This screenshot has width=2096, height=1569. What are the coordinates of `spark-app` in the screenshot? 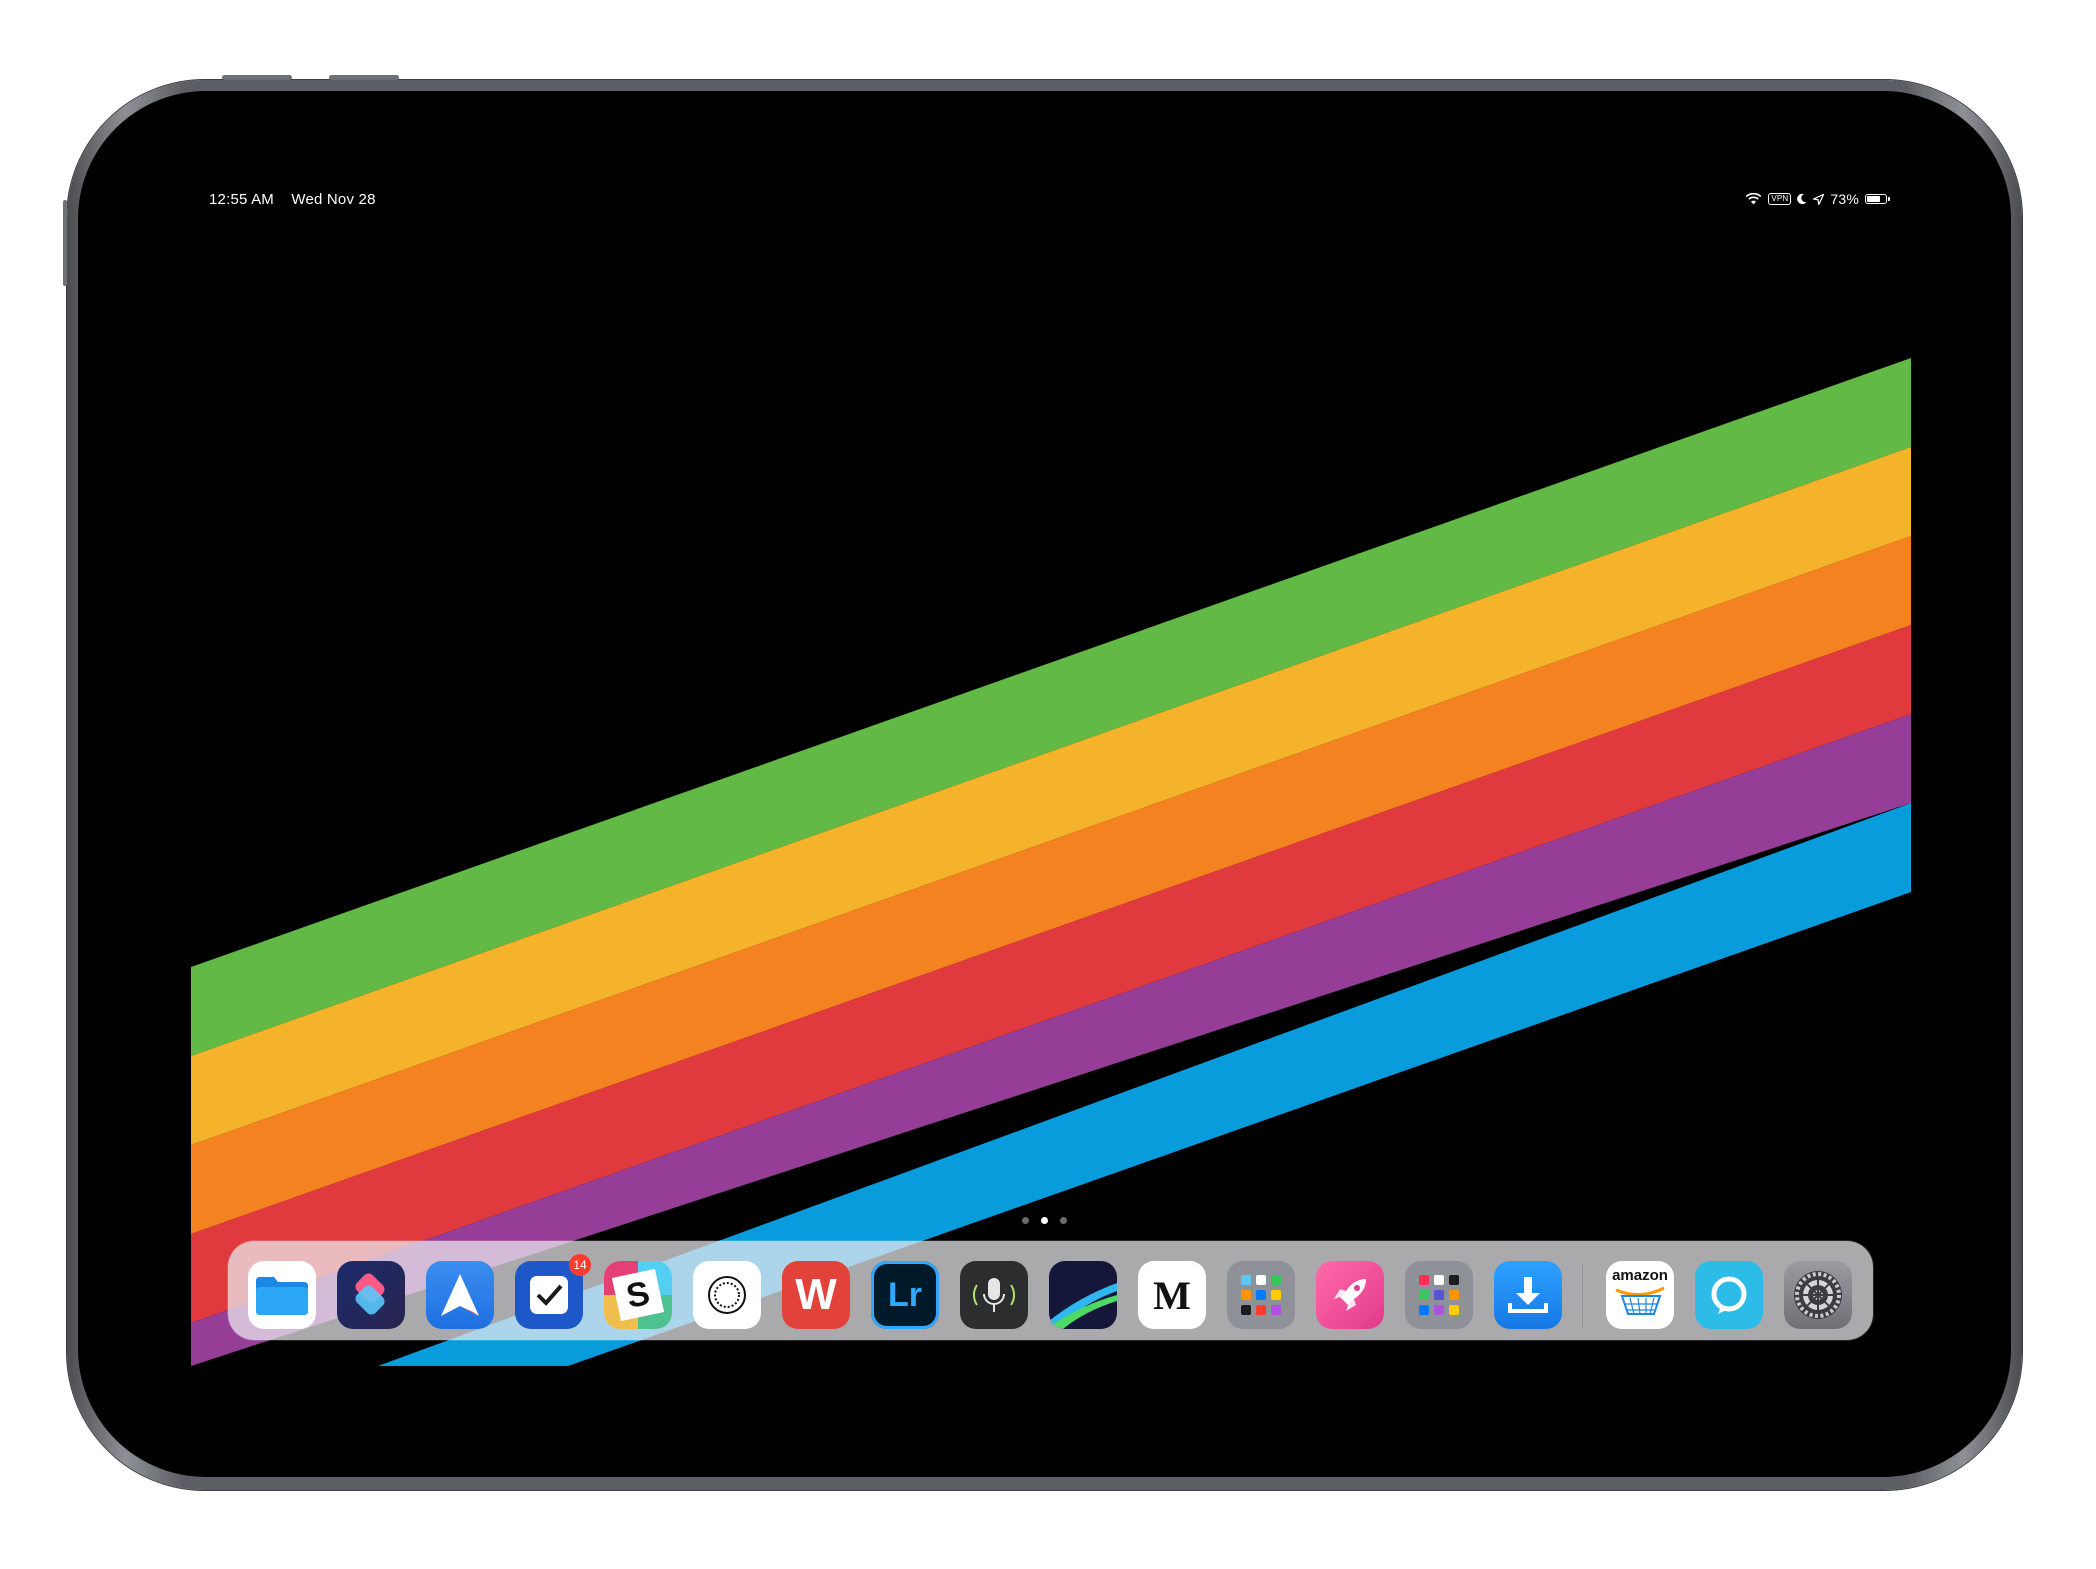 It's located at (460, 1295).